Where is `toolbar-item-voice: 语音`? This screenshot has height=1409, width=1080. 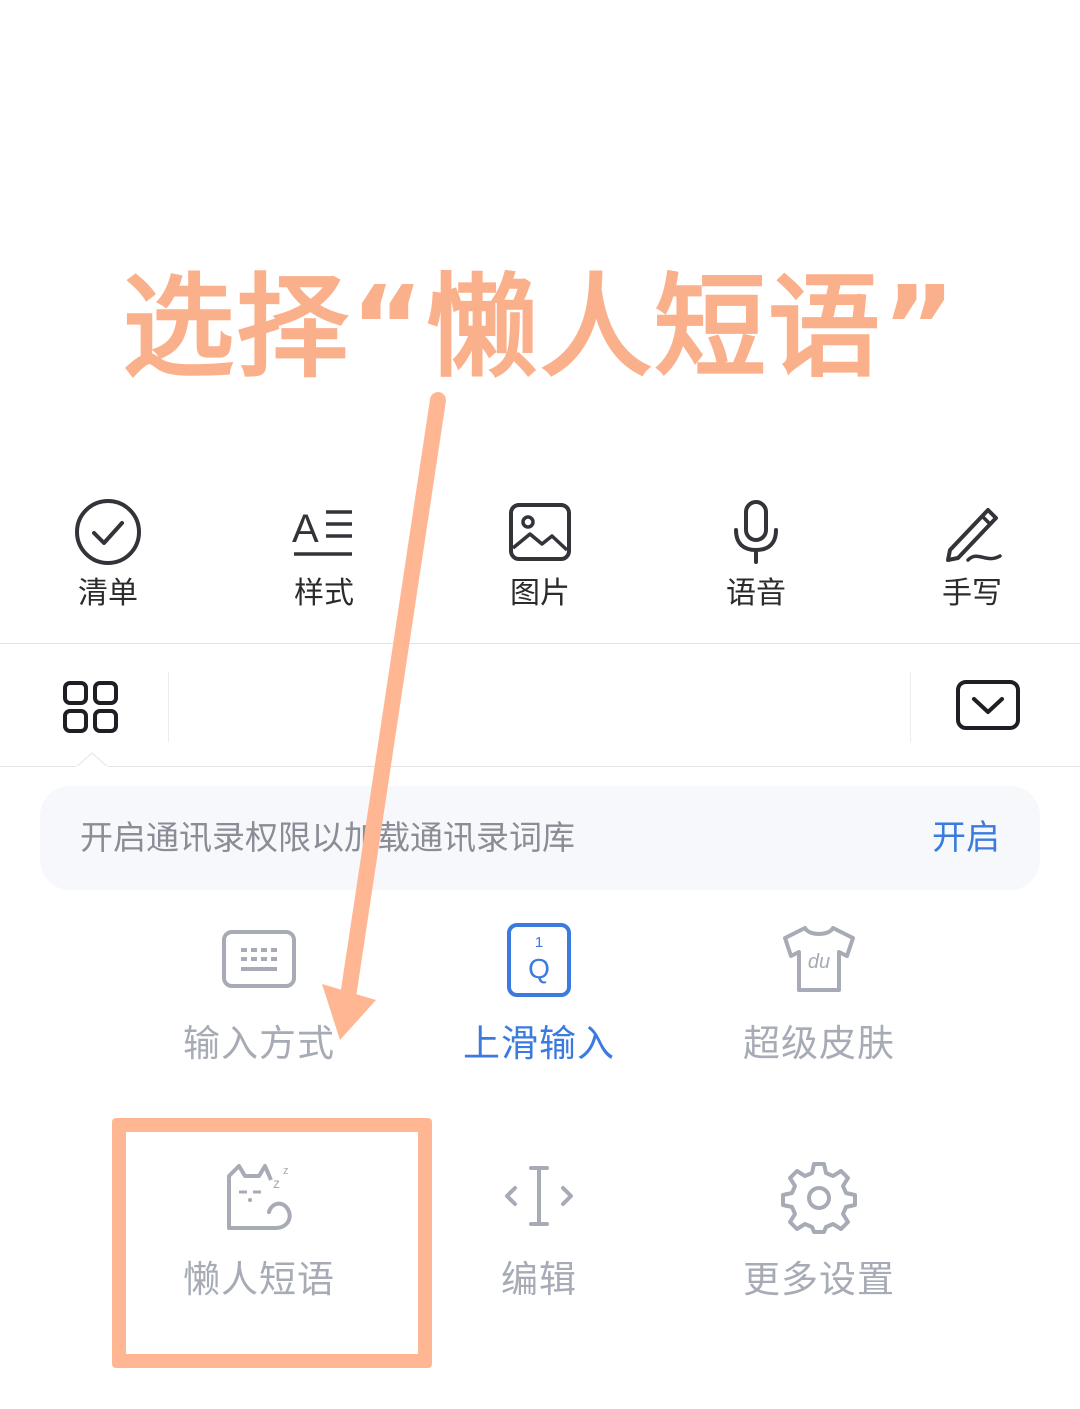 toolbar-item-voice: 语音 is located at coordinates (756, 558).